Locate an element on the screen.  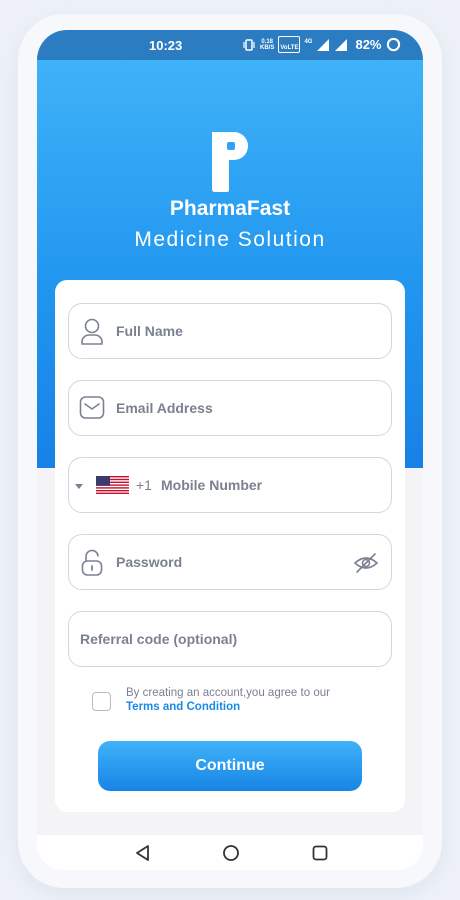
volte-label: VoLTE is located at coordinates (289, 48).